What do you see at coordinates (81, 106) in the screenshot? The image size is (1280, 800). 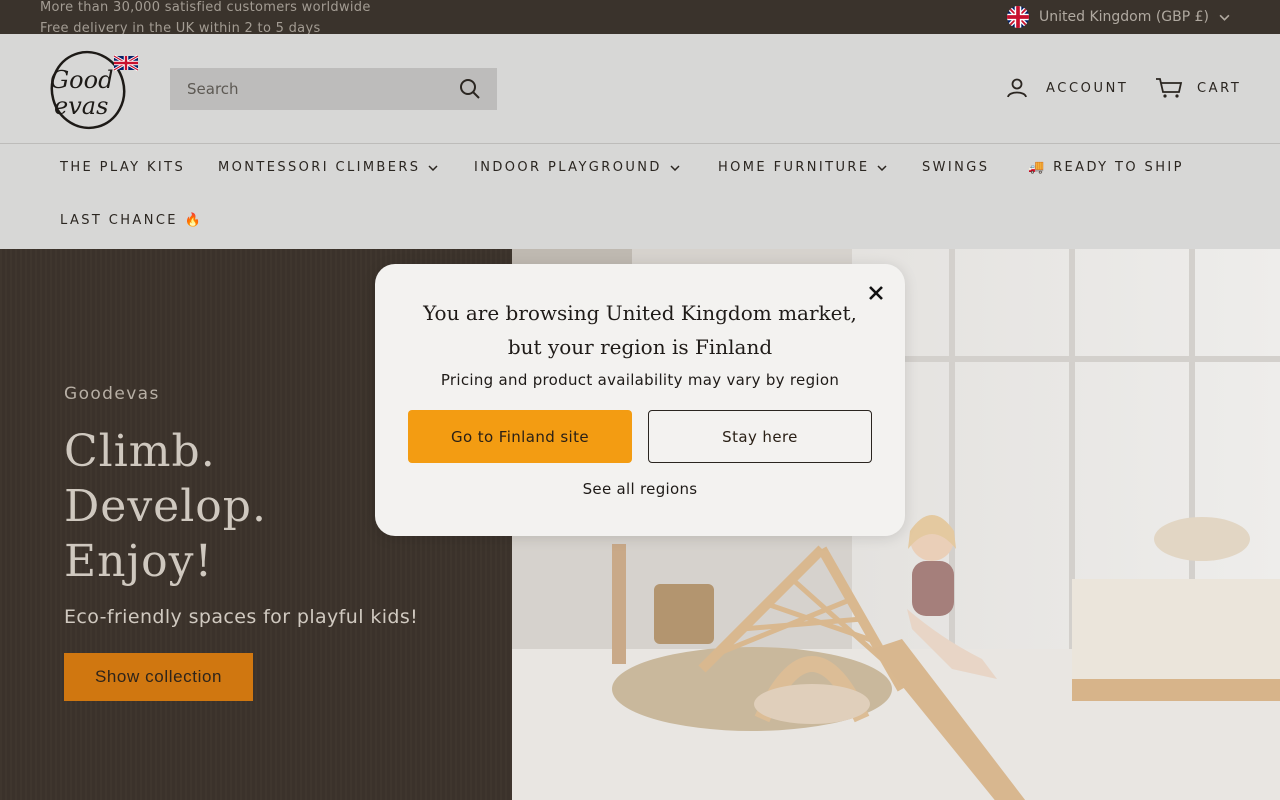 I see `svg-text: evas` at bounding box center [81, 106].